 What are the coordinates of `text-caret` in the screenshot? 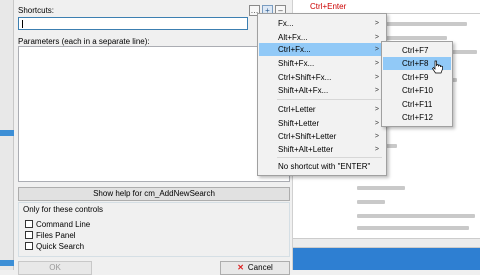 It's located at (22, 24).